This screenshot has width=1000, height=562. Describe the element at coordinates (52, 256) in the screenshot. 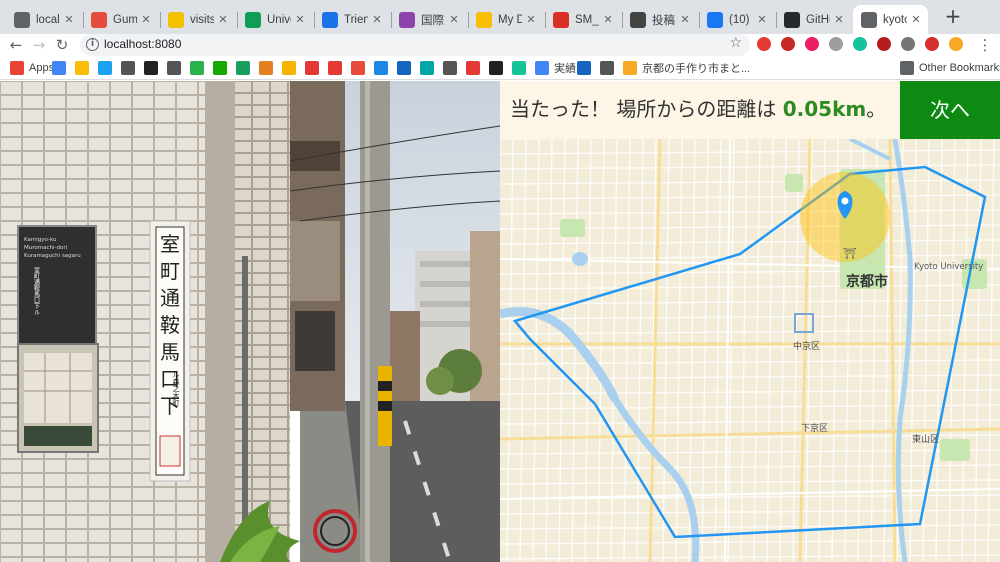

I see `plate-text-3: Kuramaguchi sagaru` at that location.